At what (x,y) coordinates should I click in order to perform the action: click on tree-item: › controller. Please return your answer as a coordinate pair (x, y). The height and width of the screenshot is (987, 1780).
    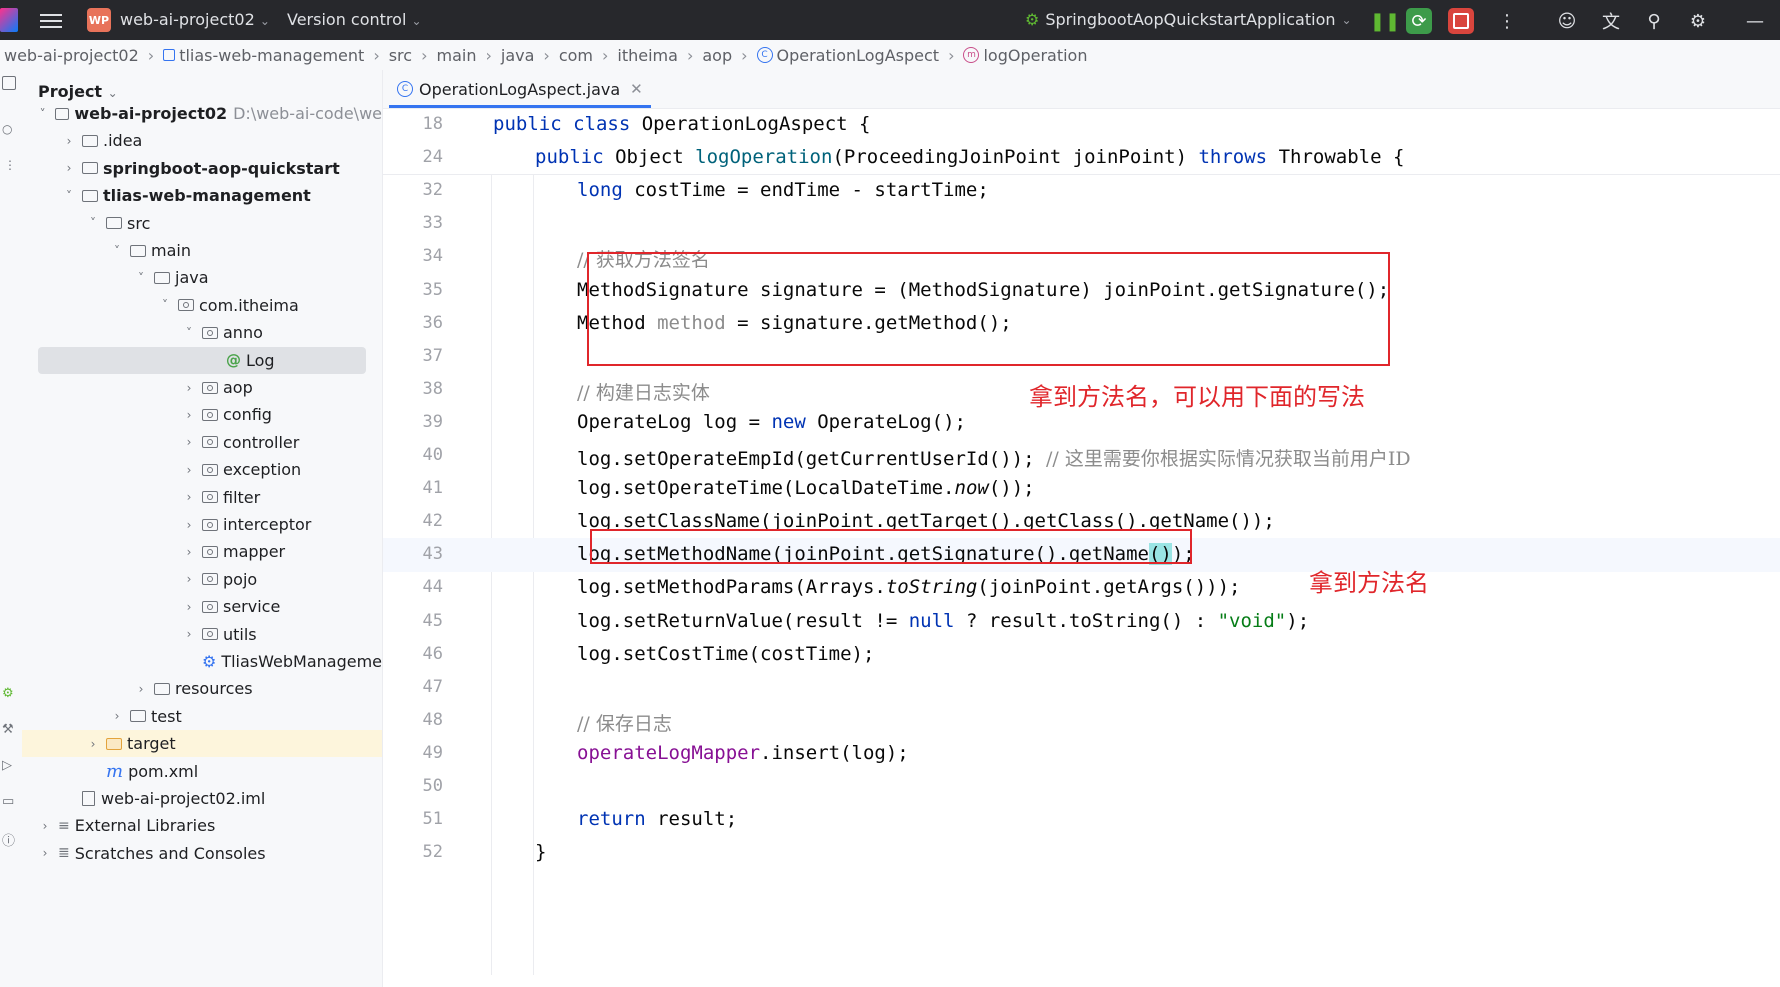
    Looking at the image, I should click on (202, 442).